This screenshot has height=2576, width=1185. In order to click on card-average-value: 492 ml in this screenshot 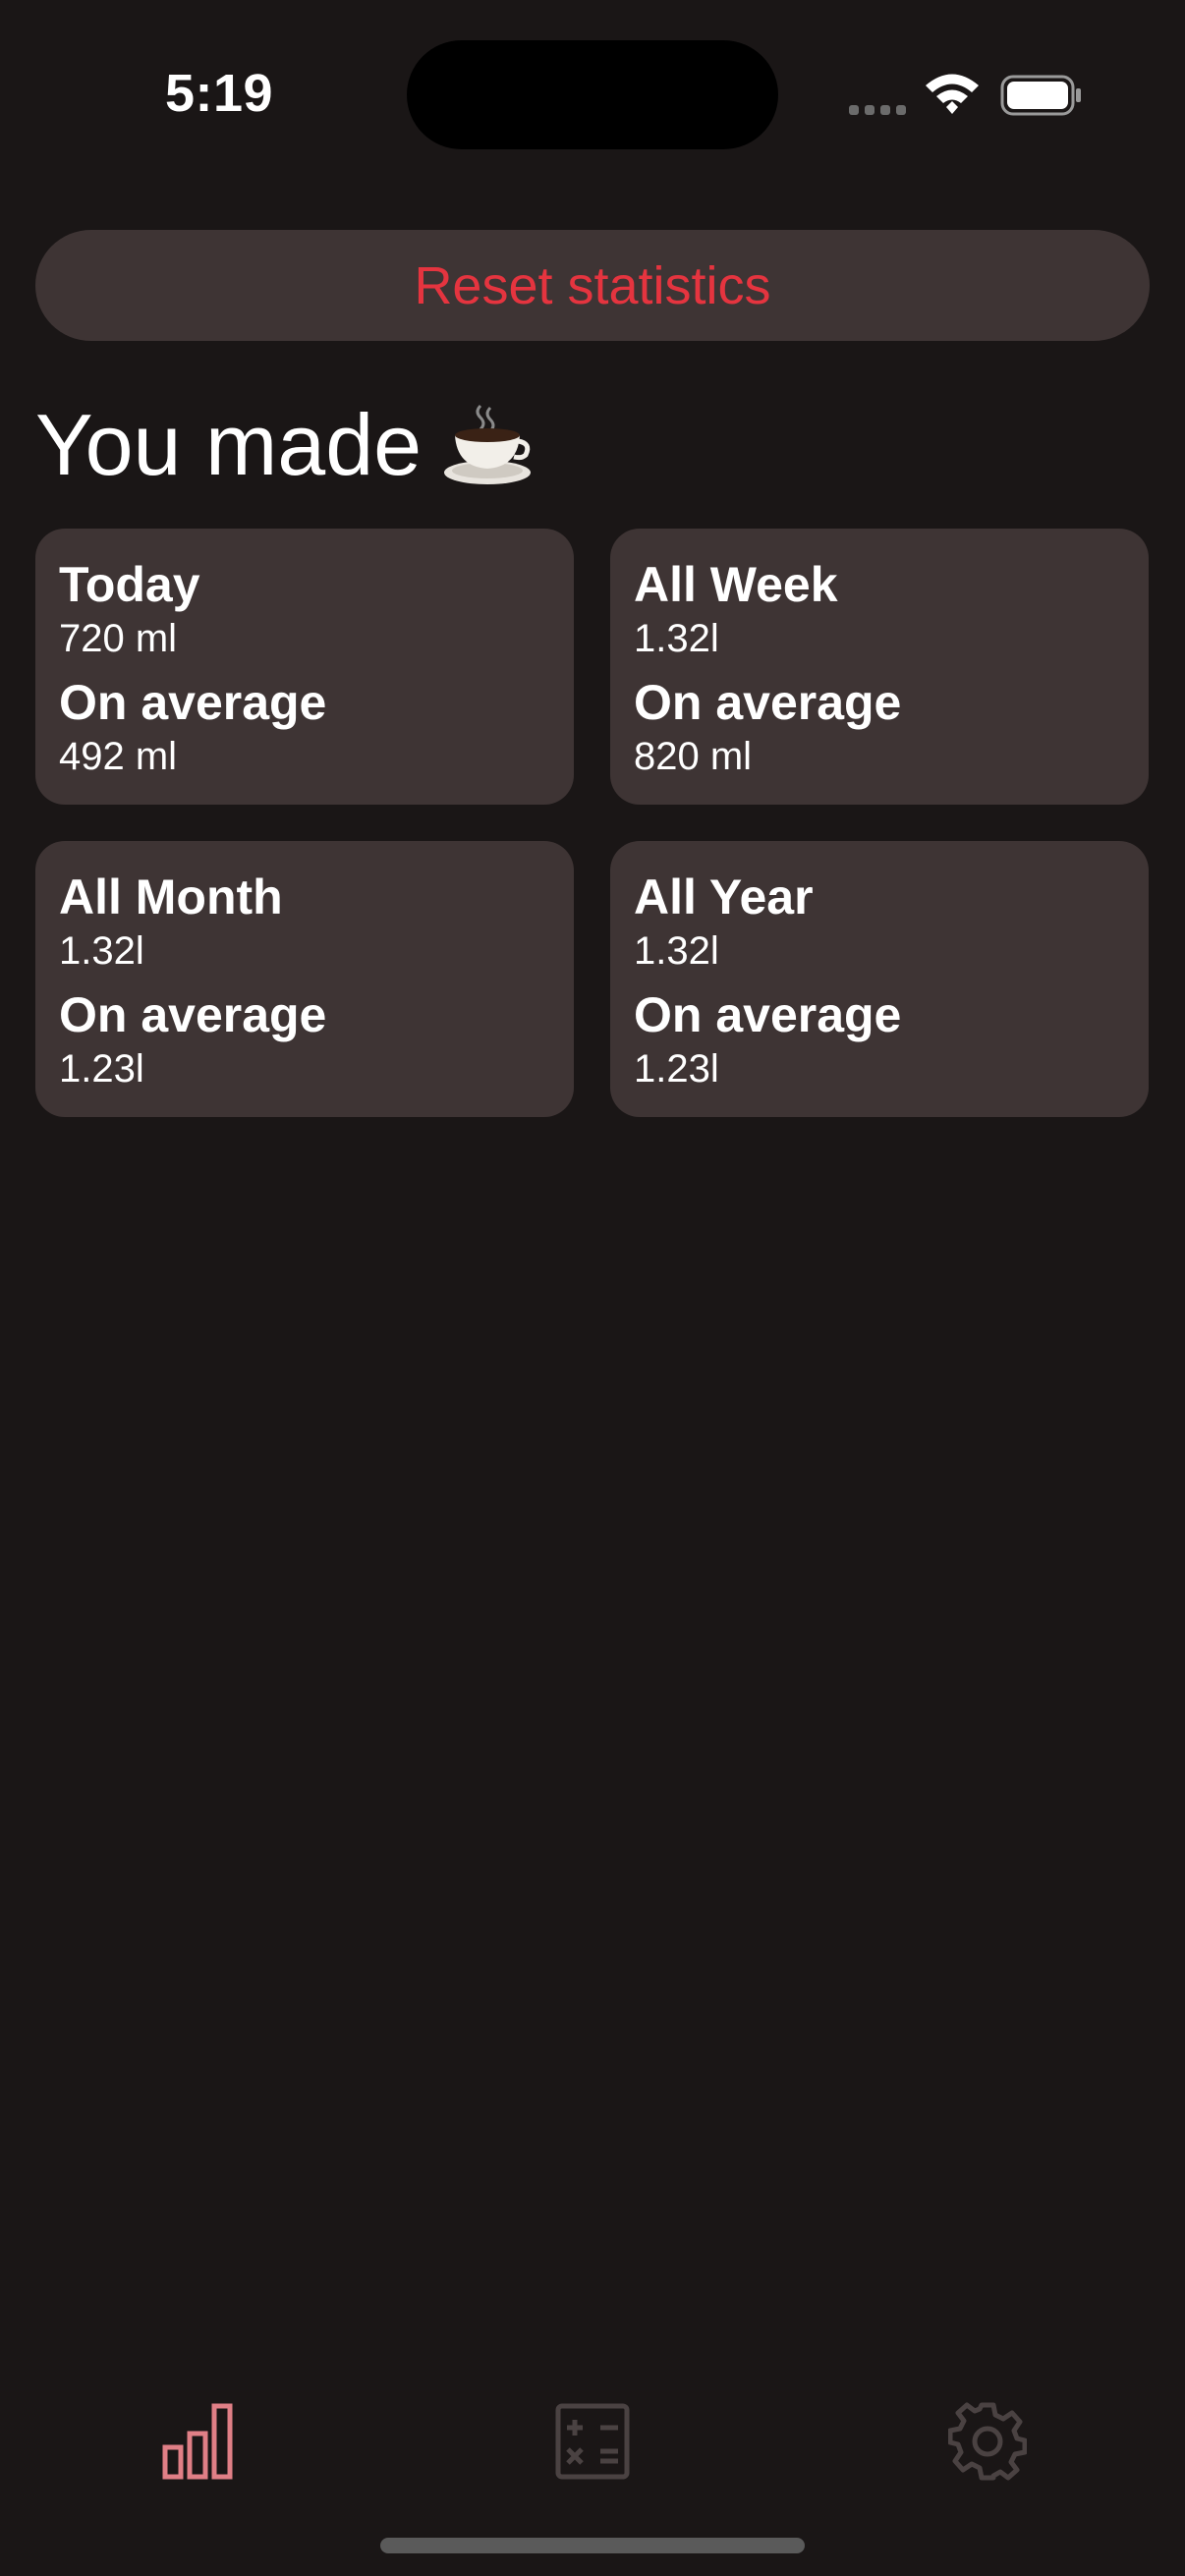, I will do `click(119, 756)`.